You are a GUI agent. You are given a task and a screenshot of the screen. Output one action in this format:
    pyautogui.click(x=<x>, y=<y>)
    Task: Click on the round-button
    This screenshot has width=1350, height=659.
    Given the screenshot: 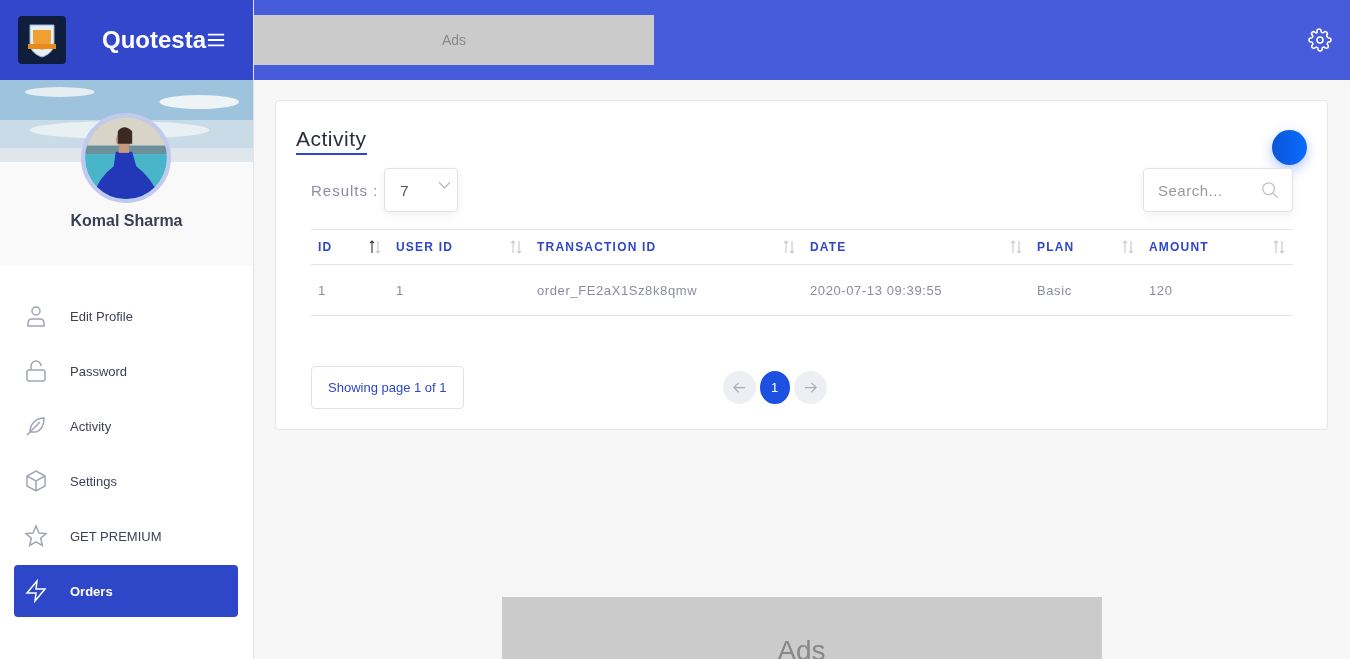 What is the action you would take?
    pyautogui.click(x=1289, y=147)
    